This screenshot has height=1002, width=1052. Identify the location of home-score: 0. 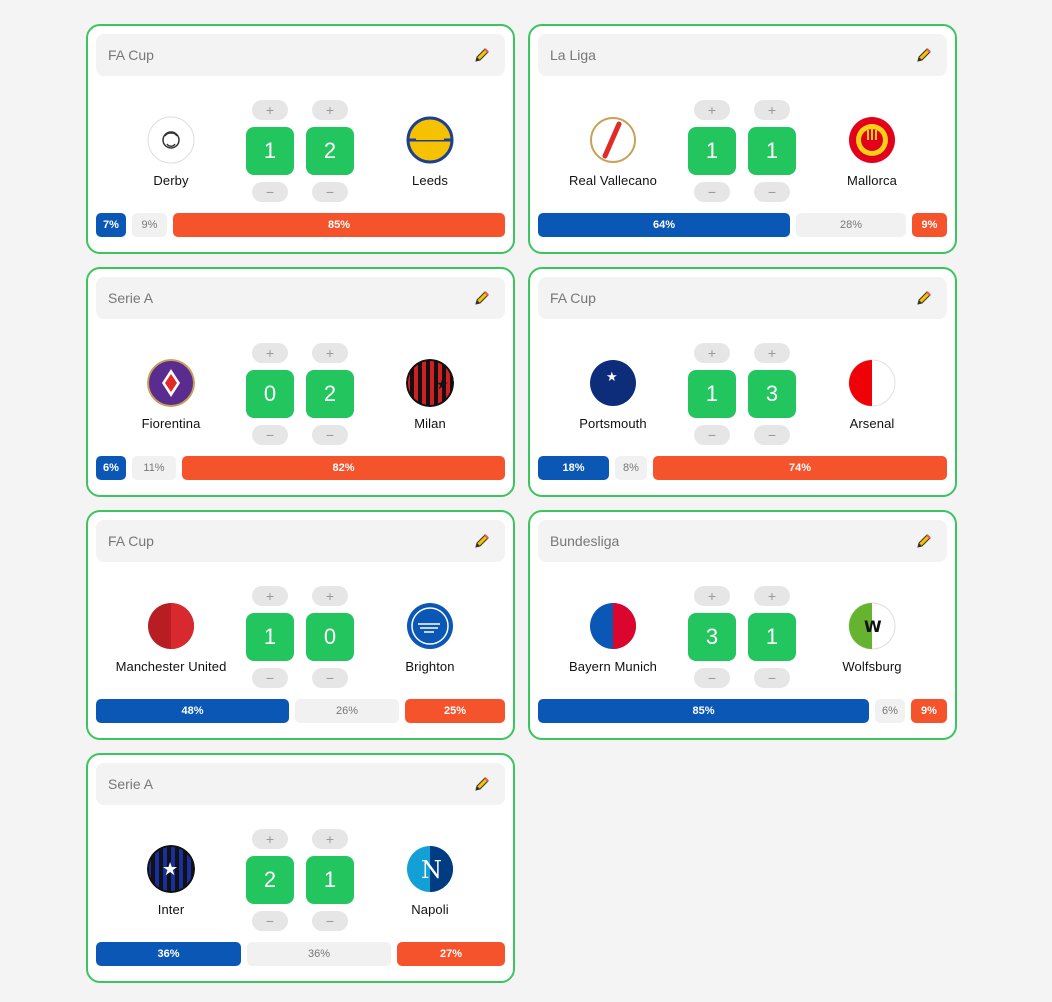
(270, 394).